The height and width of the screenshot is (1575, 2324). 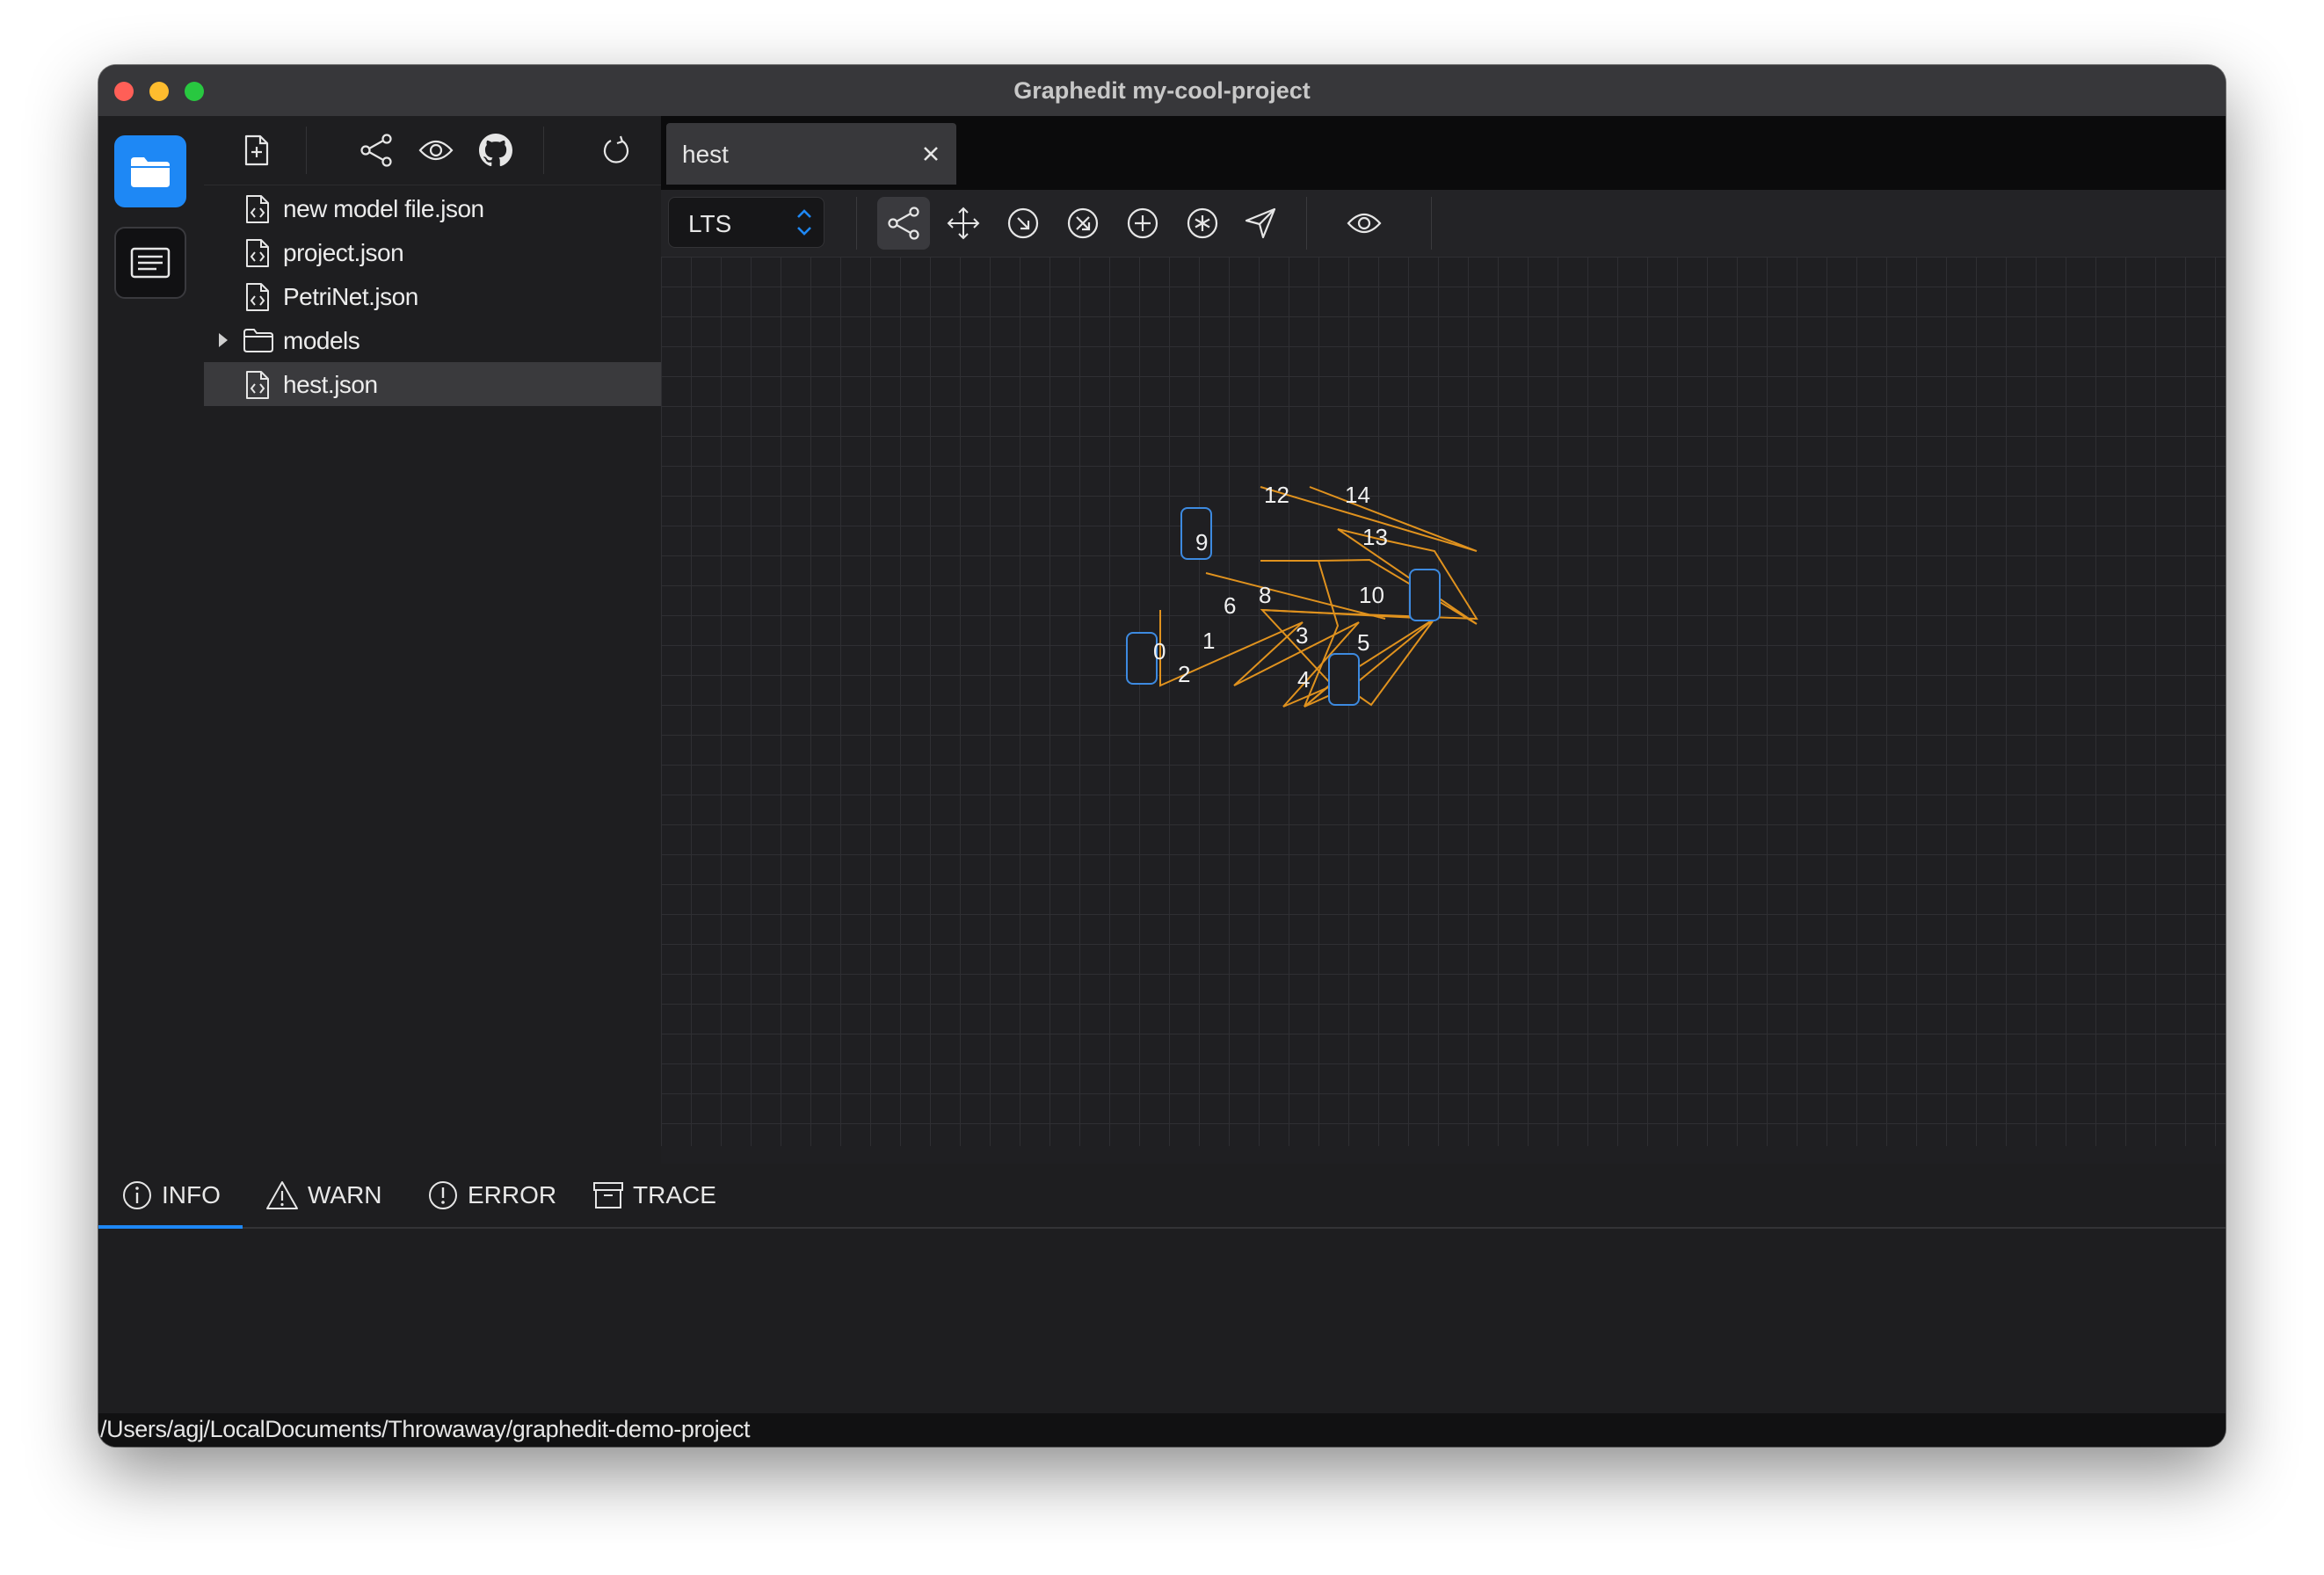 I want to click on refresh-icon, so click(x=616, y=149).